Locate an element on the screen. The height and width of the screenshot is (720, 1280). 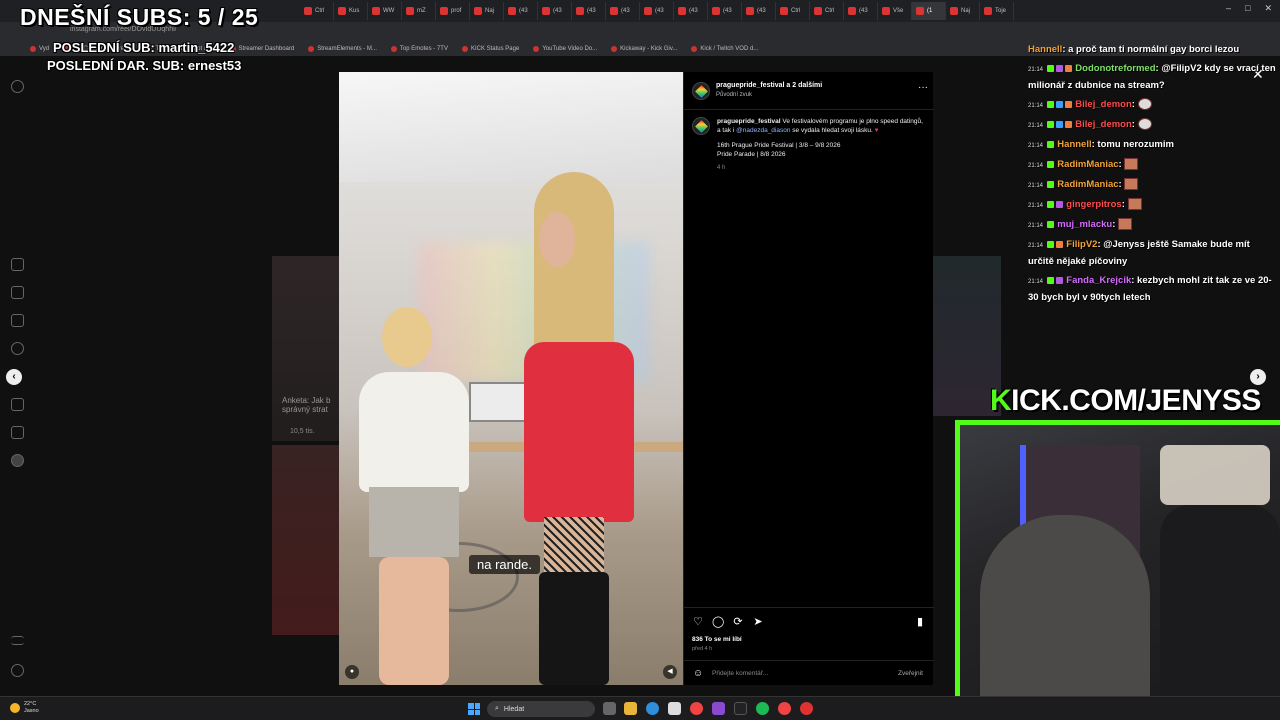
search-icon is located at coordinates (17, 348).